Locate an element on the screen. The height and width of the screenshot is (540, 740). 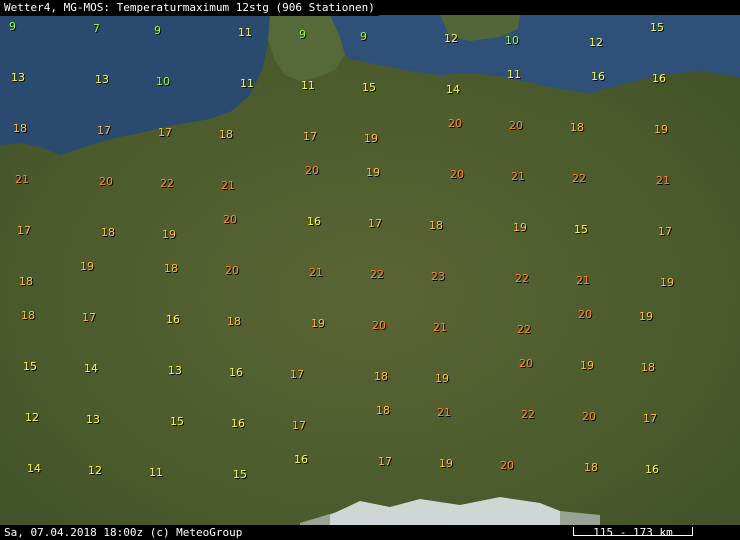
scale-bar: 115 - 173 km is located at coordinates (633, 532).